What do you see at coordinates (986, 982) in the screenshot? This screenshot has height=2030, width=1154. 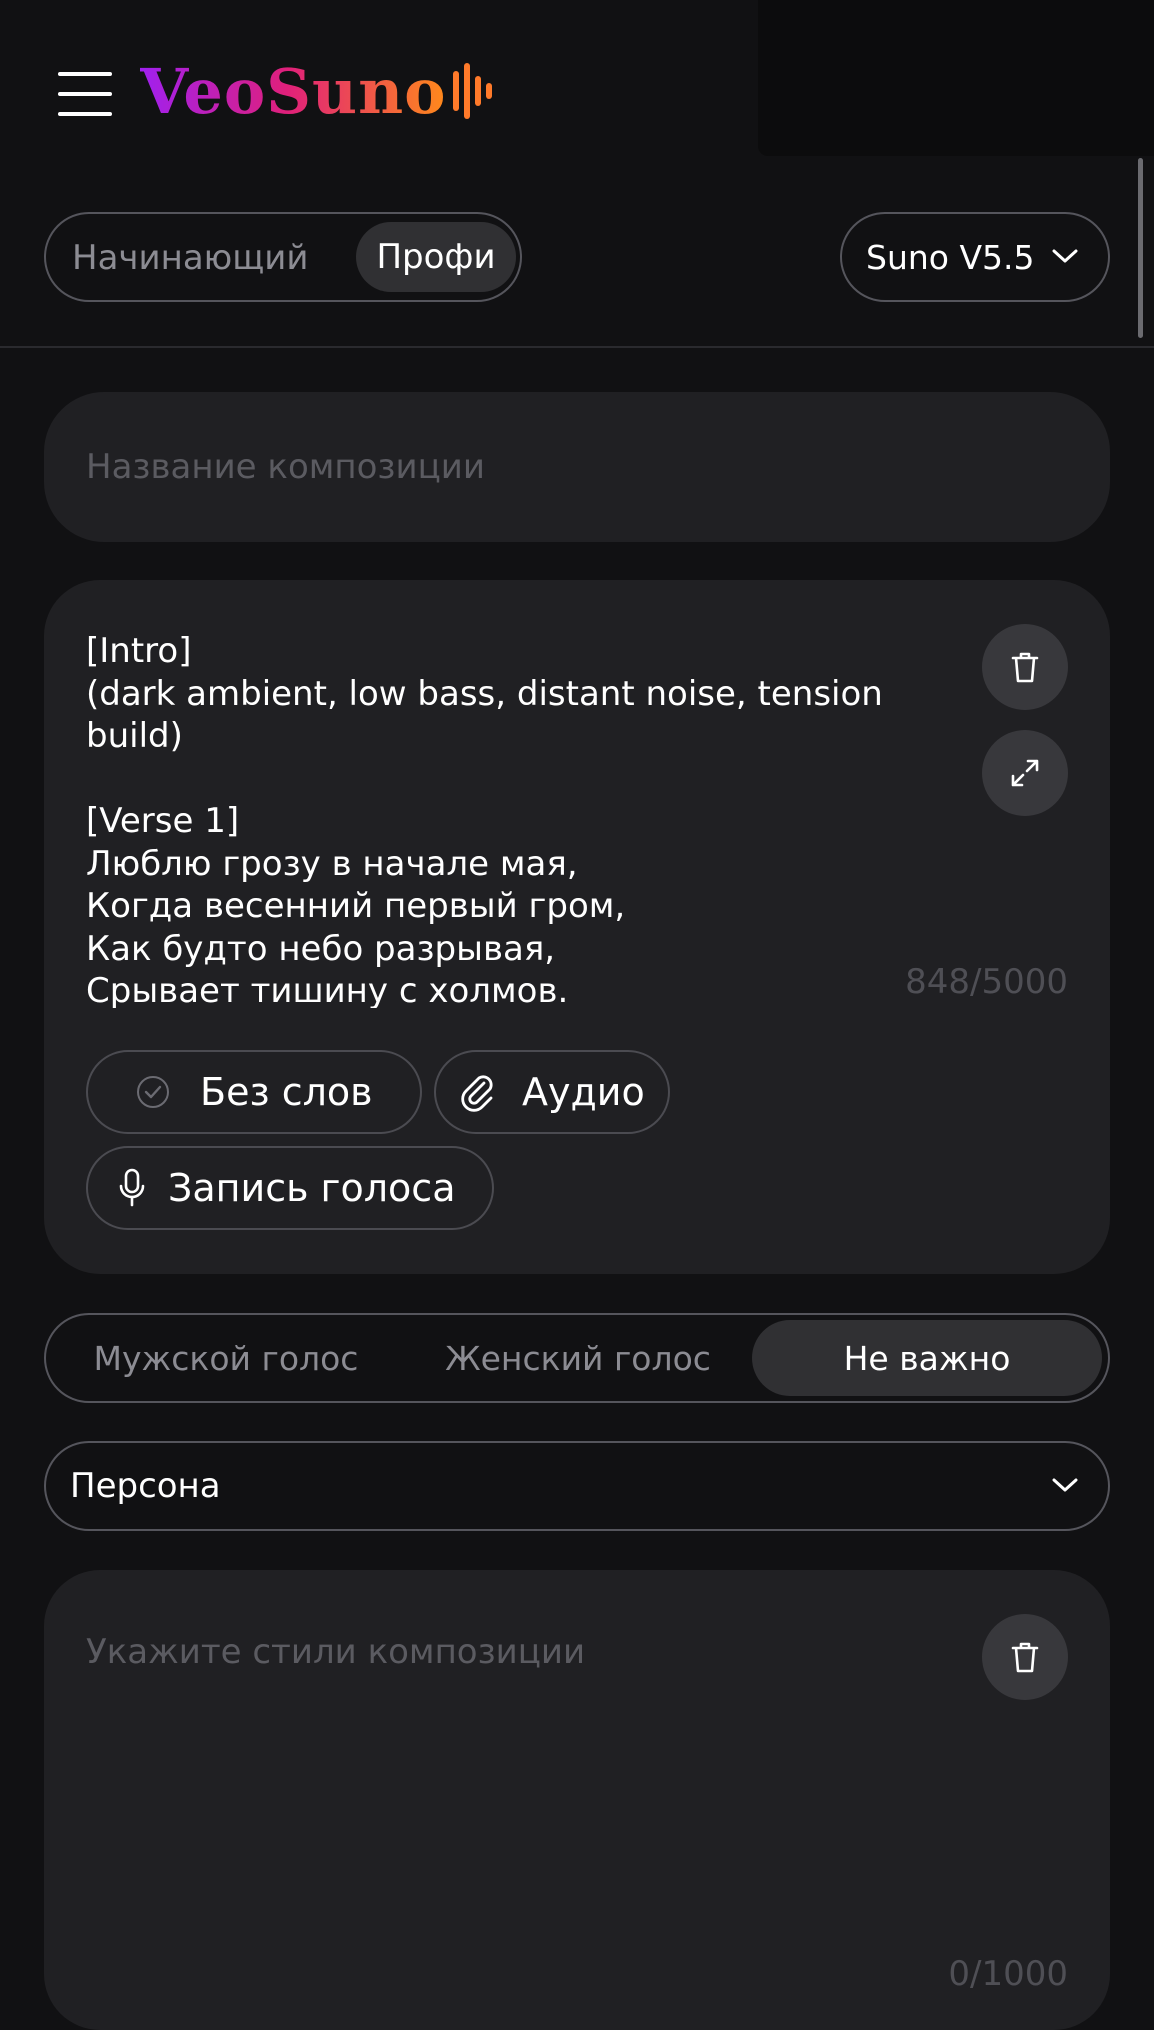 I see `lyrics-char-counter: 848/5000` at bounding box center [986, 982].